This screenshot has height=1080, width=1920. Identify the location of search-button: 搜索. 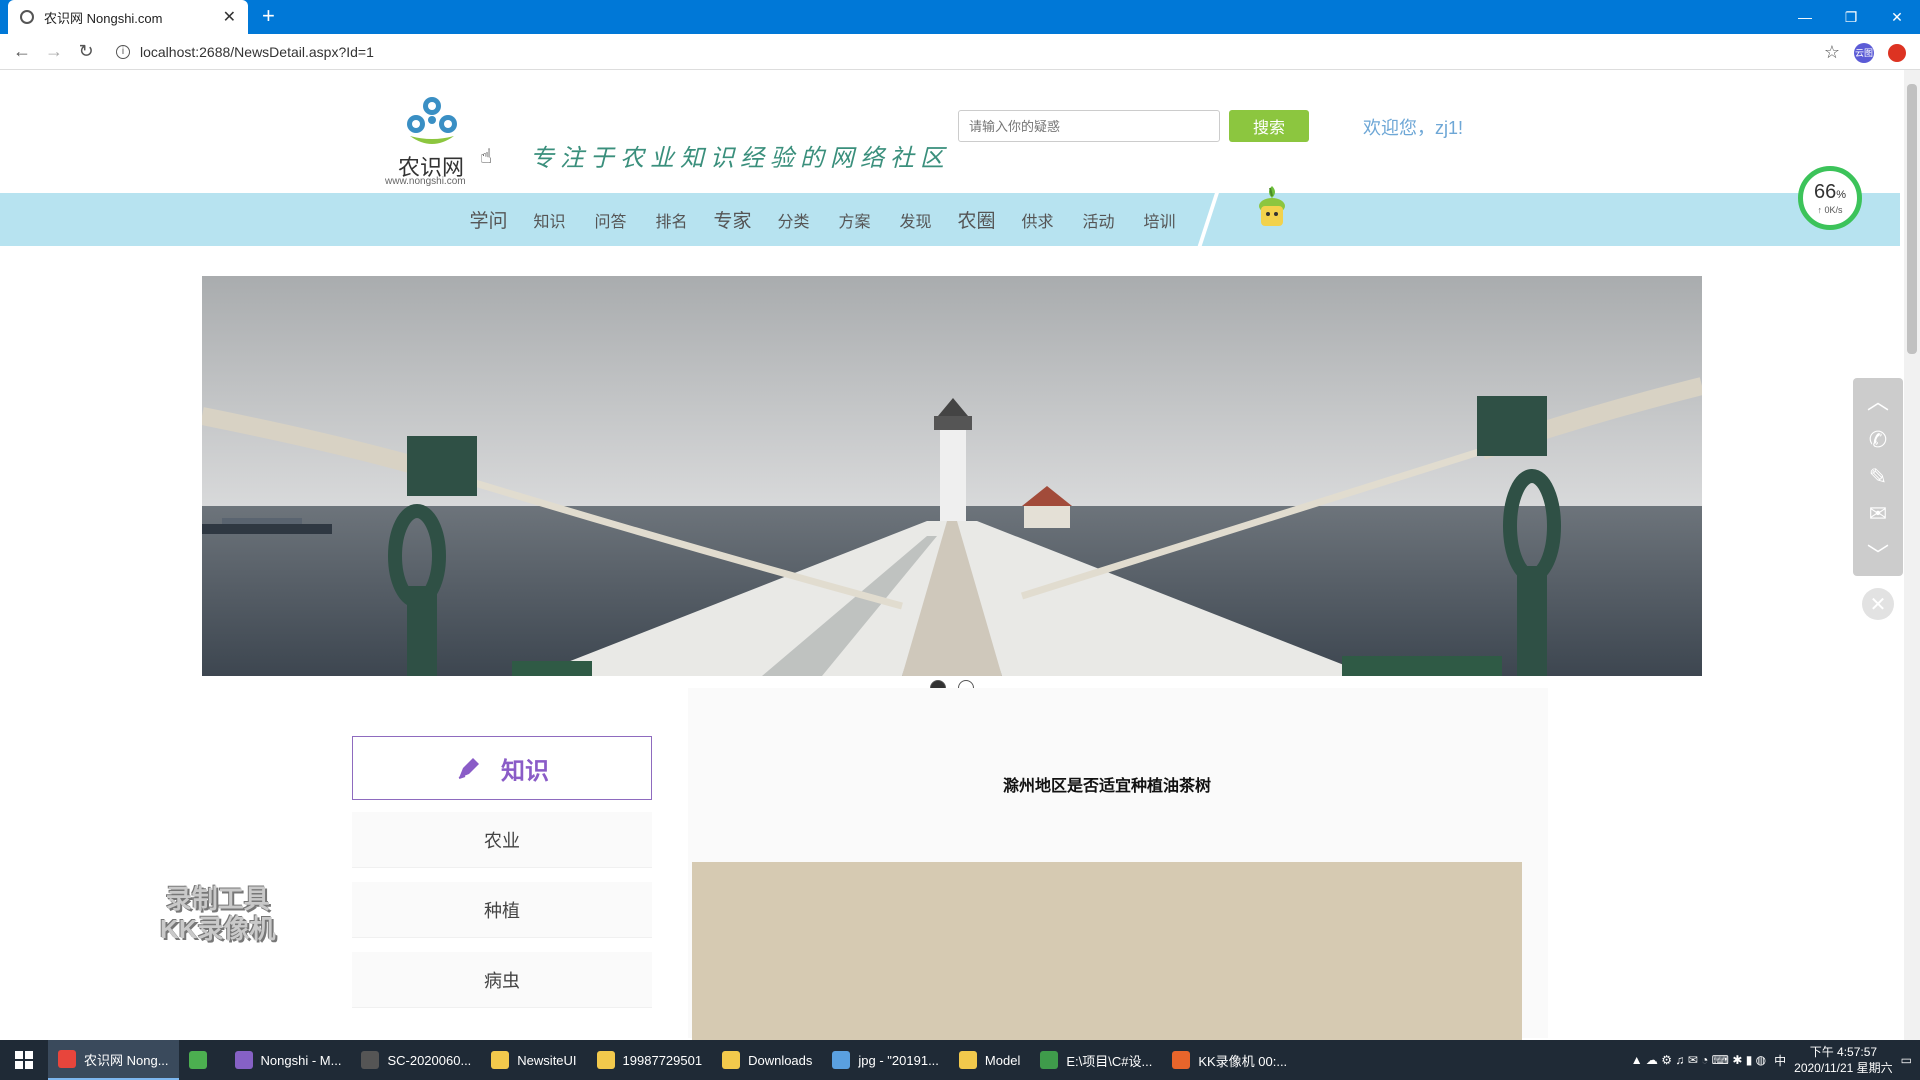
(1269, 126).